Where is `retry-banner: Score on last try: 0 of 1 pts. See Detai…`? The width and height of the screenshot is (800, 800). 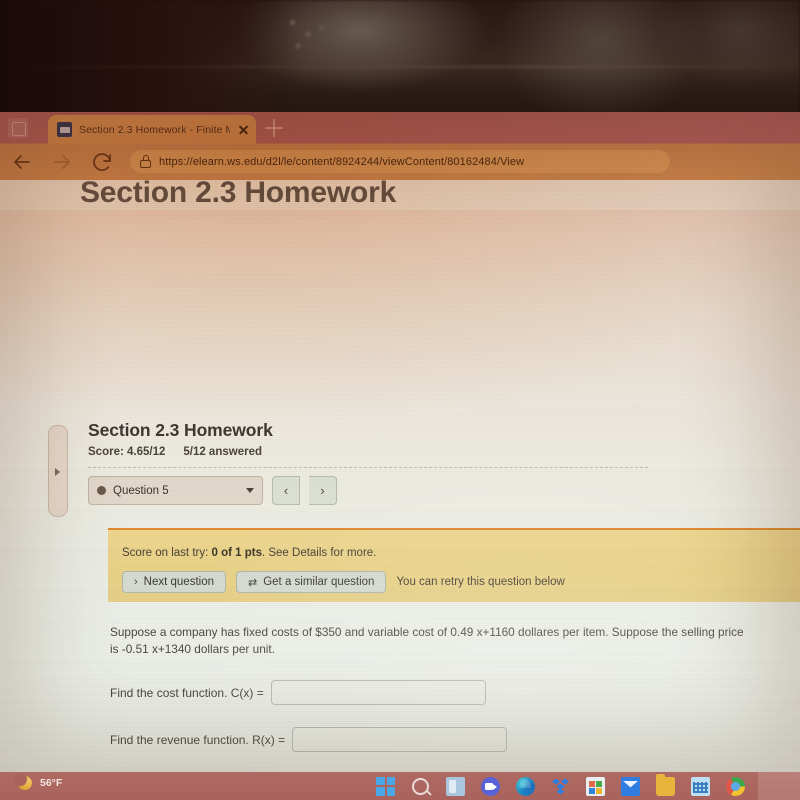
retry-banner: Score on last try: 0 of 1 pts. See Detai… is located at coordinates (454, 565).